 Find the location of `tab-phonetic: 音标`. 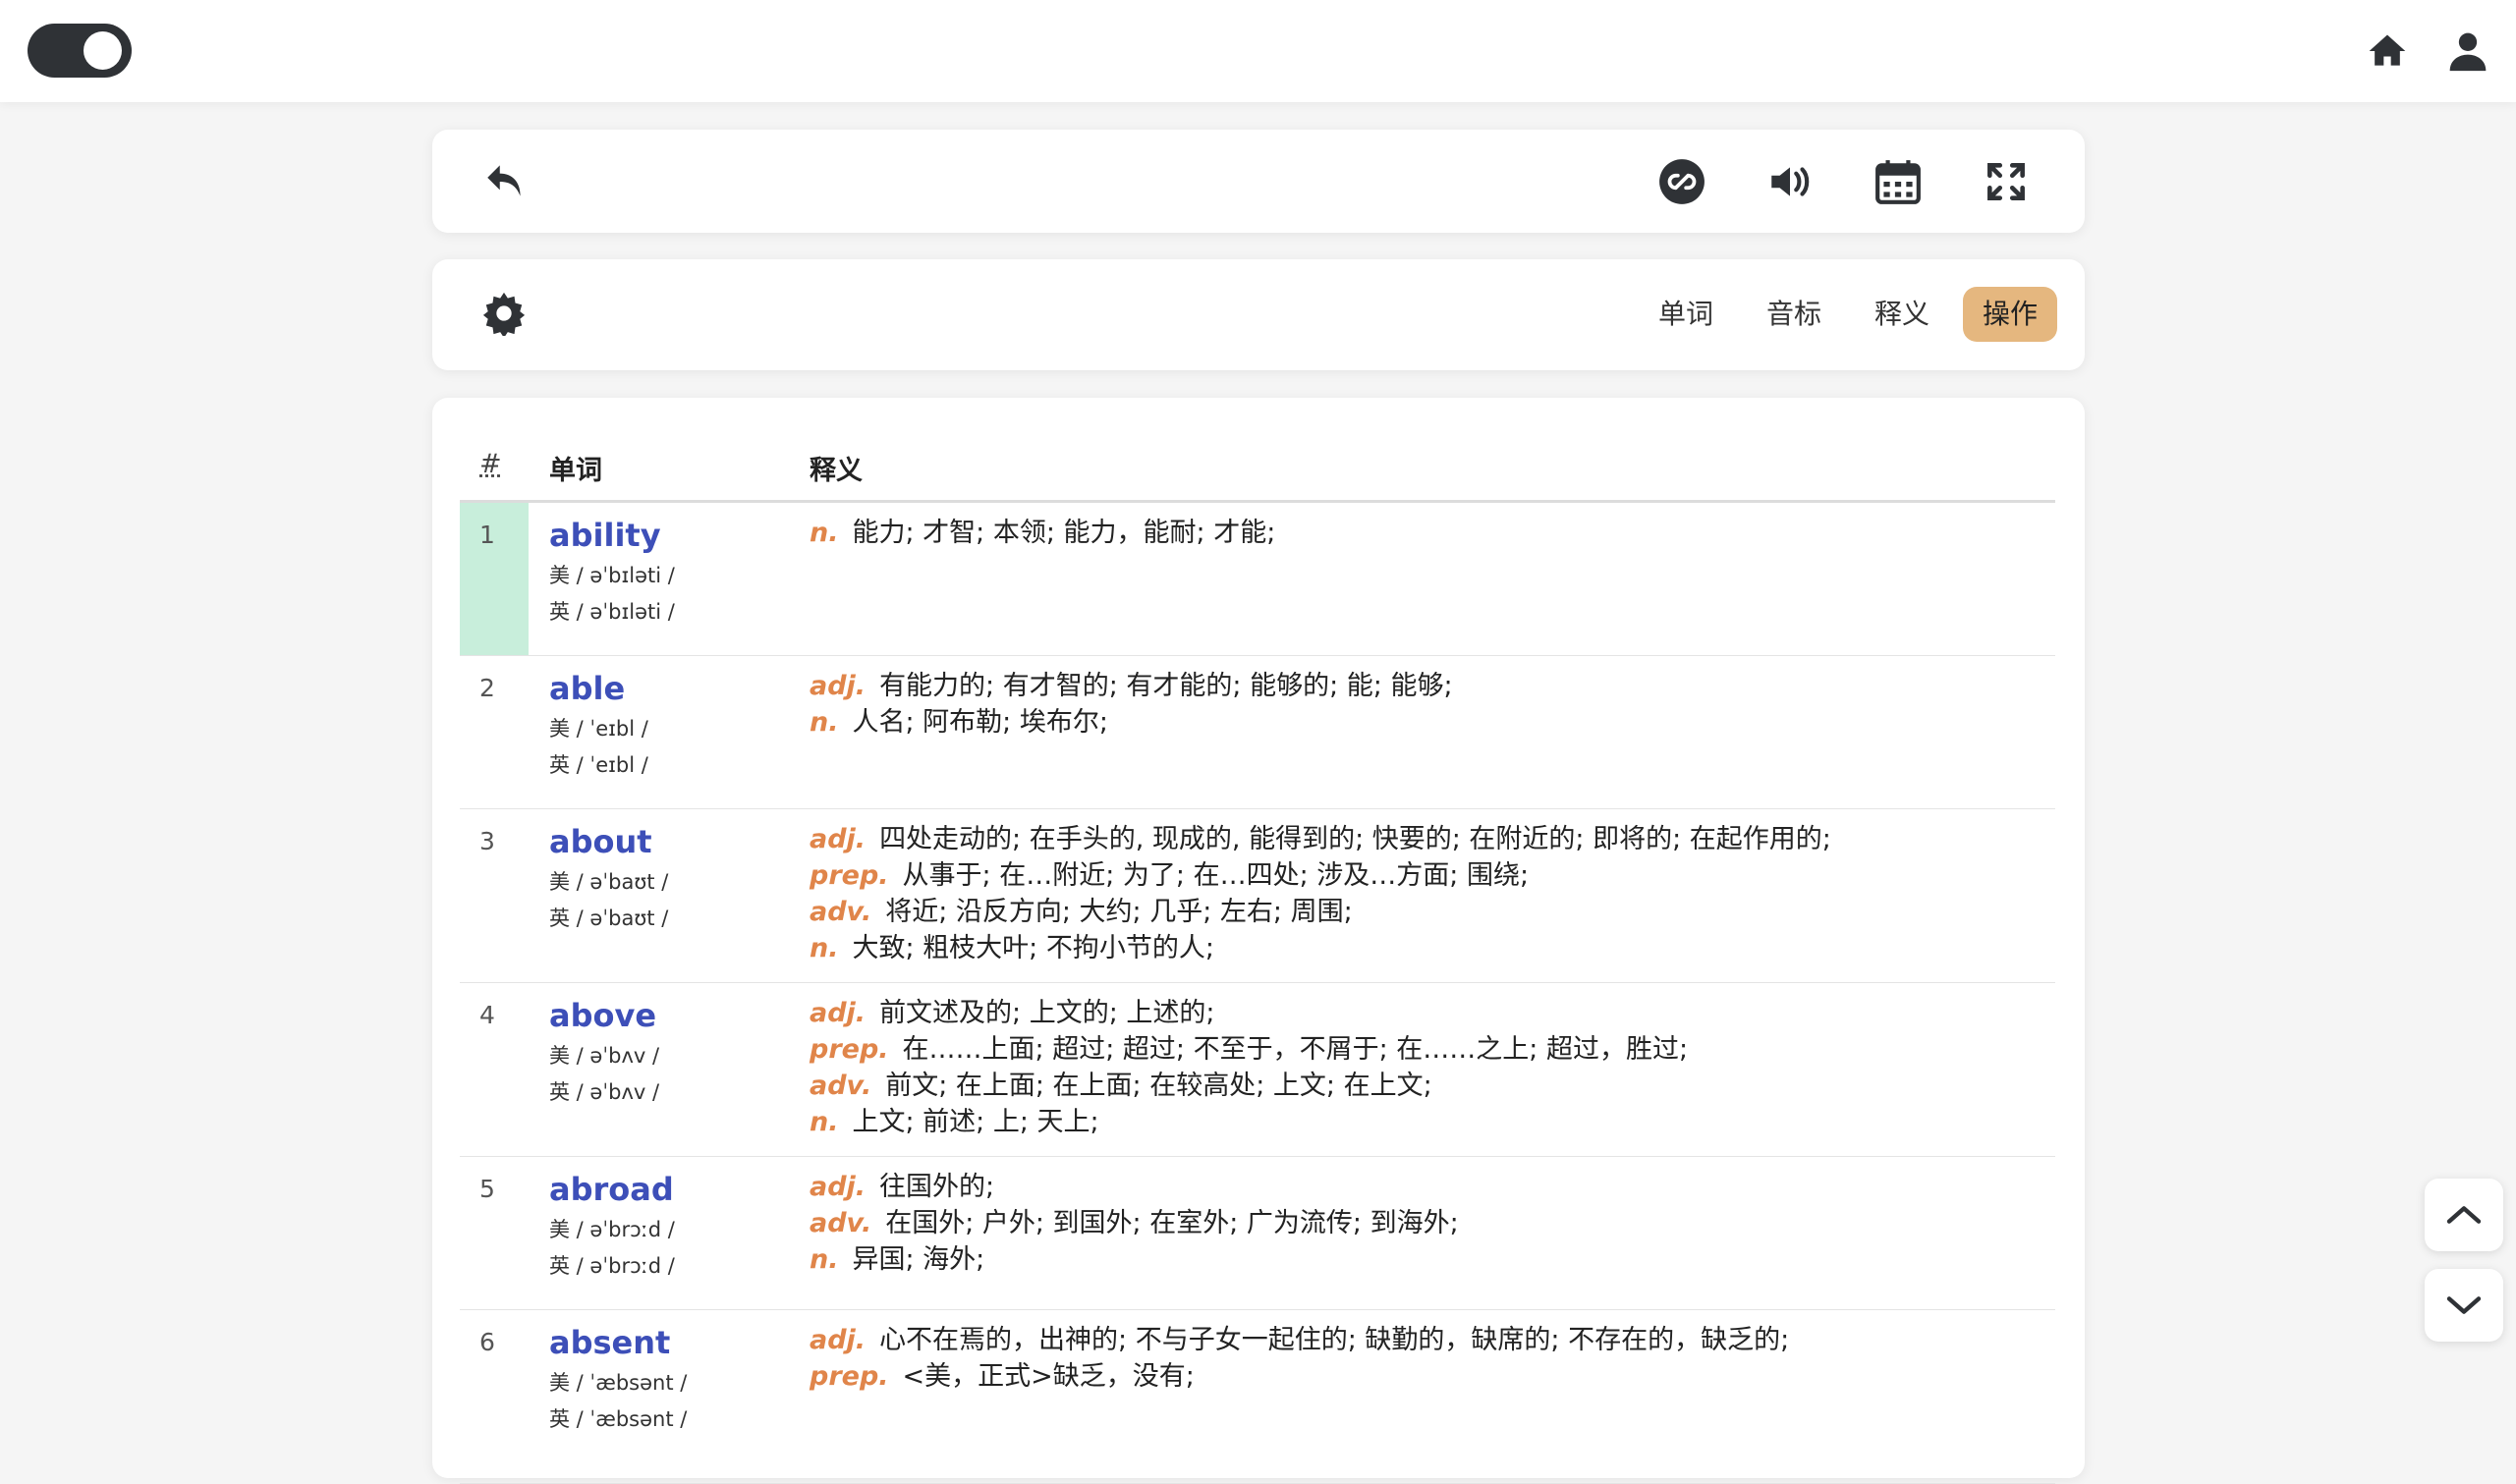

tab-phonetic: 音标 is located at coordinates (1794, 314).